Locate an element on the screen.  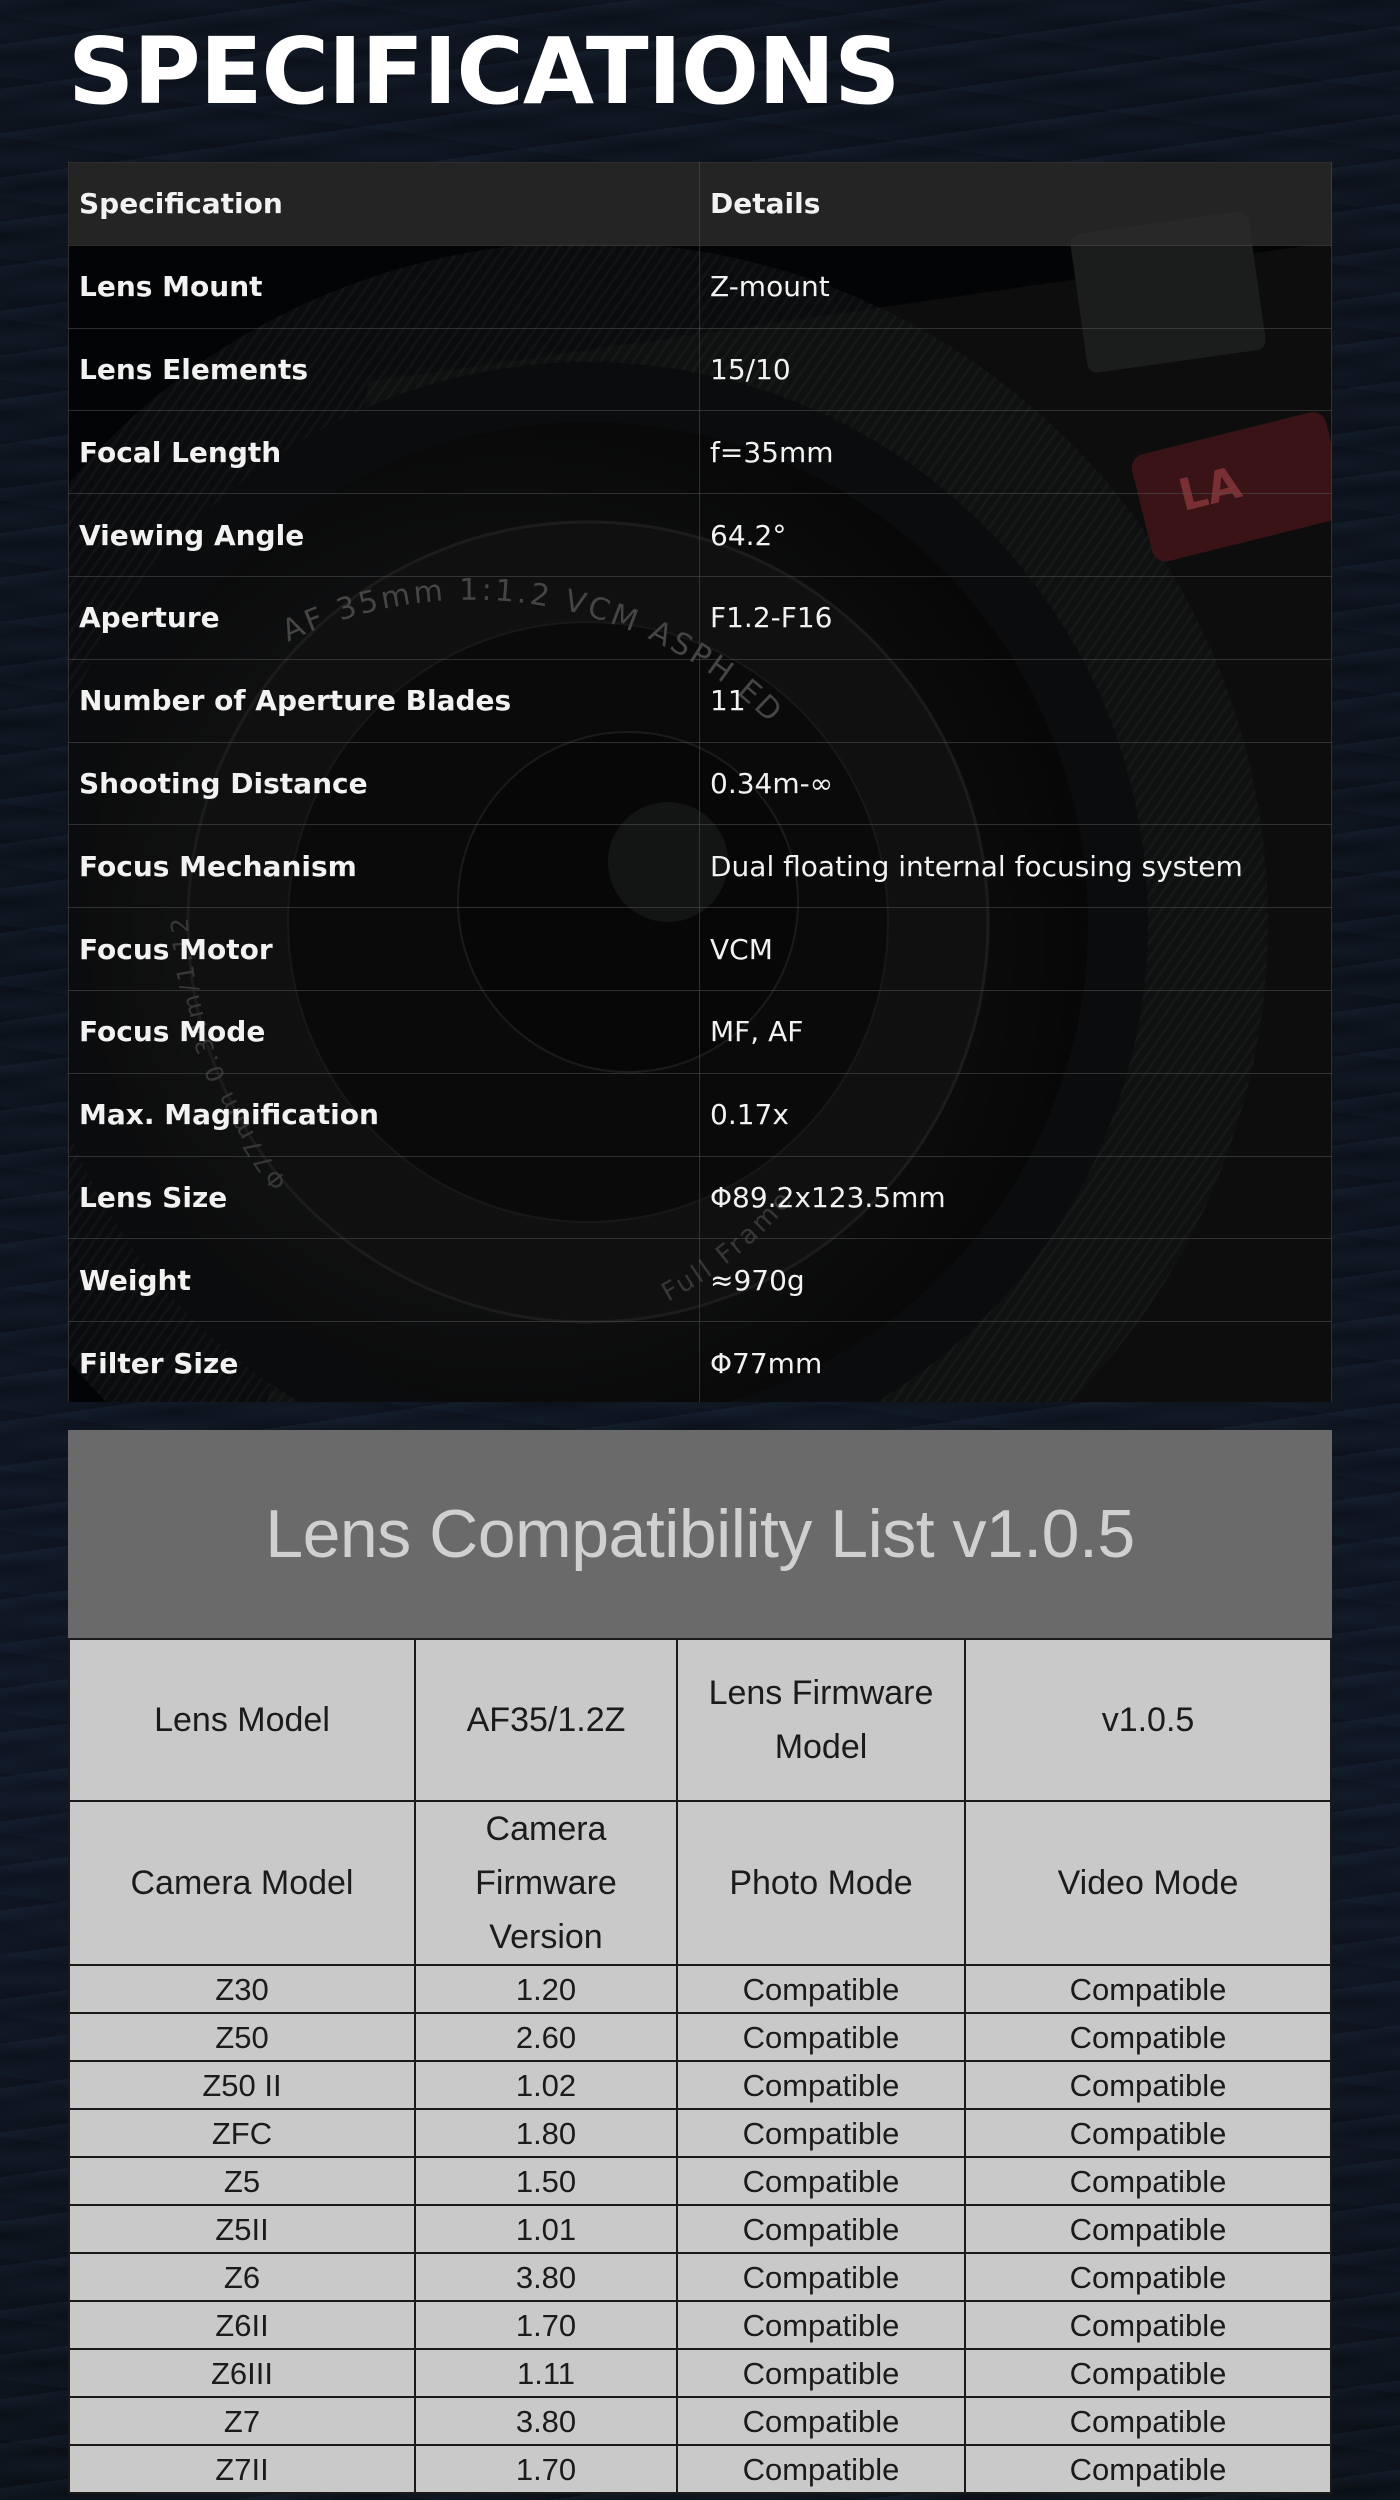
spec-key: Focus Mode is located at coordinates (384, 1031).